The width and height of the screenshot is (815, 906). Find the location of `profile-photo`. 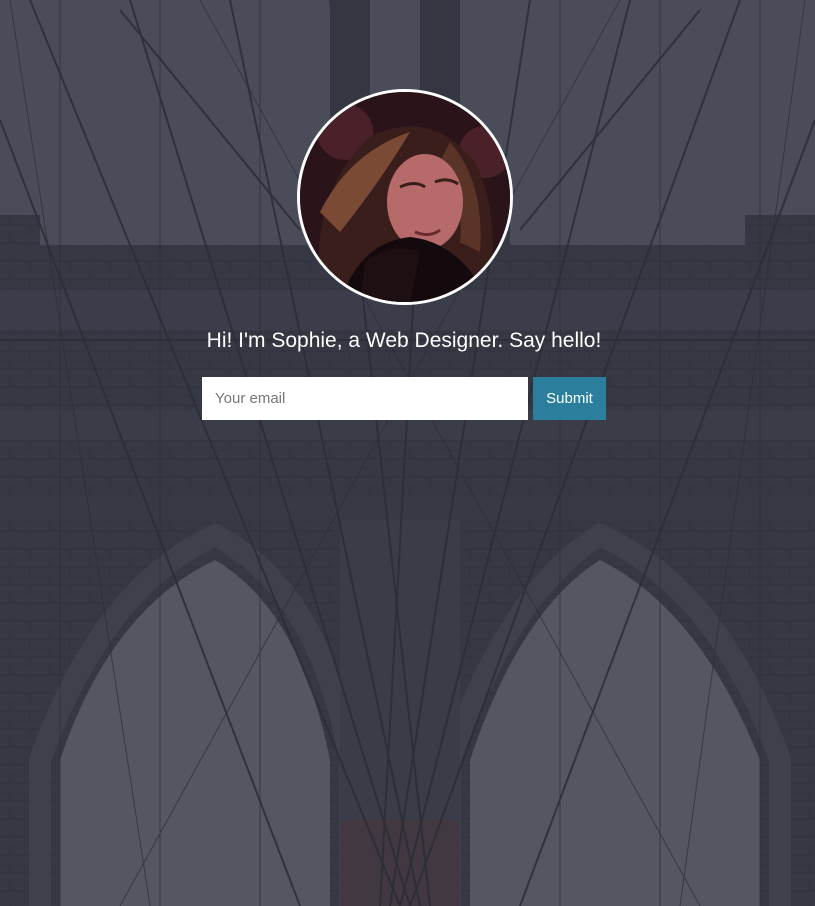

profile-photo is located at coordinates (405, 197).